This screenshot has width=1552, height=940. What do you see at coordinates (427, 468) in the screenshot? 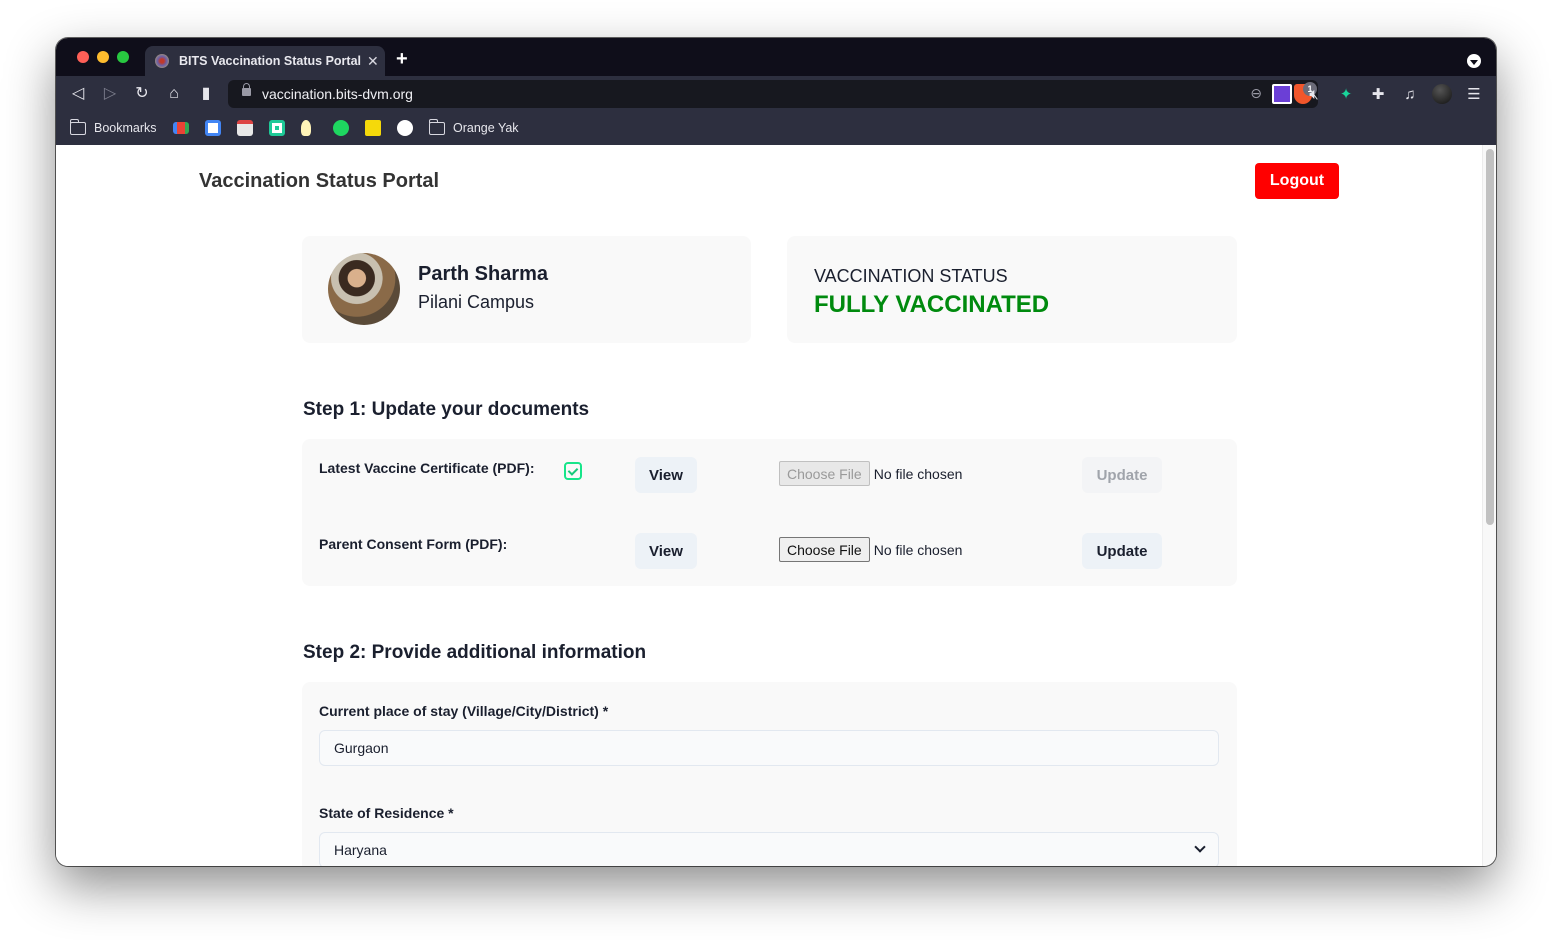
I see `vaccine-certificate-label: Latest Vaccine Certificate (PDF):` at bounding box center [427, 468].